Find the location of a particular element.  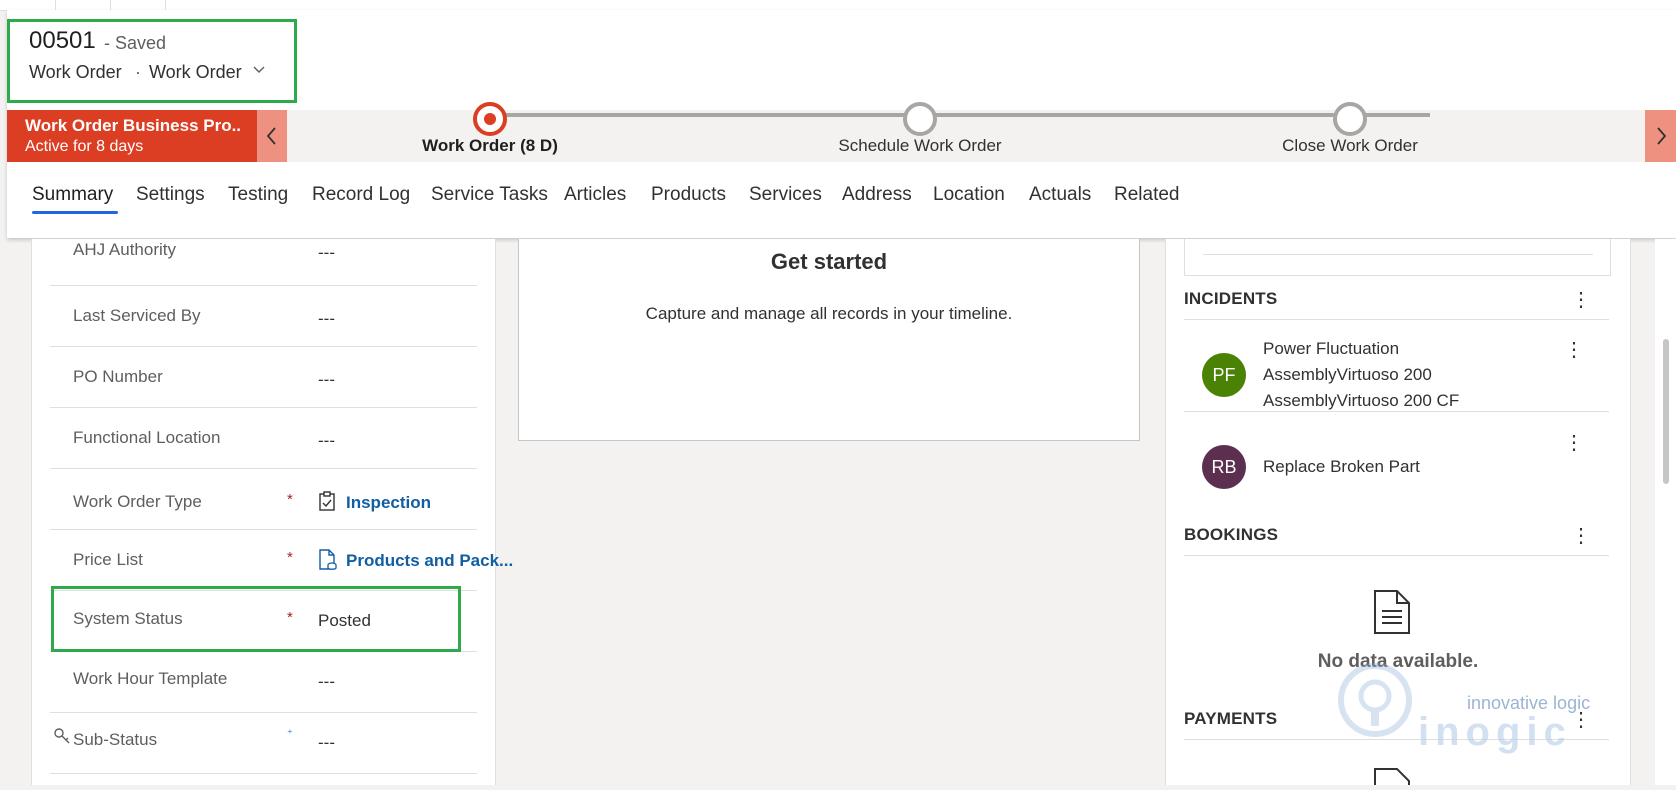

stage-label-close-work-order: Close Work Order is located at coordinates (1350, 146).